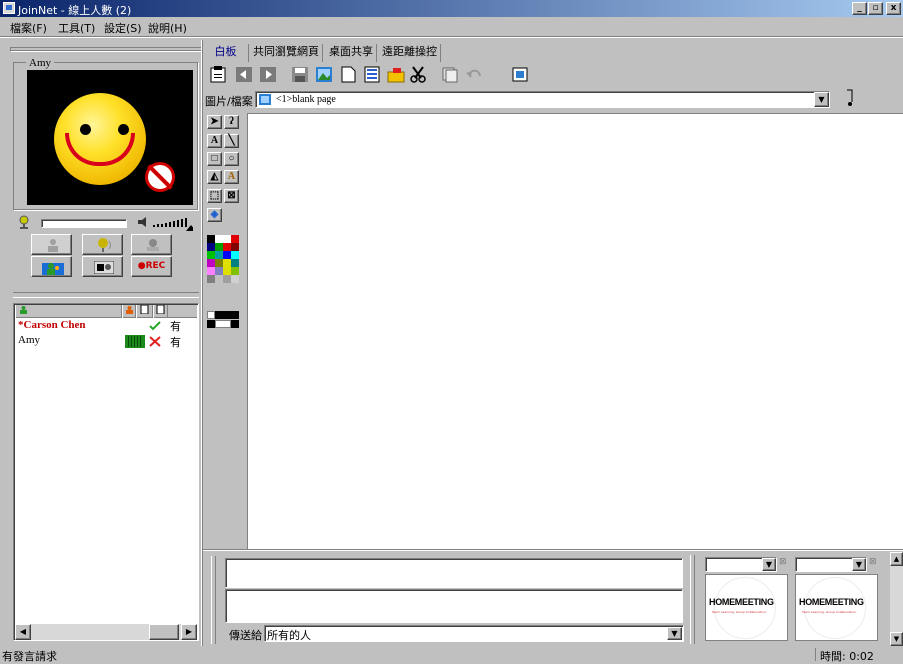 This screenshot has width=903, height=664. What do you see at coordinates (28, 28) in the screenshot?
I see `menu-file: 檔案(F)` at bounding box center [28, 28].